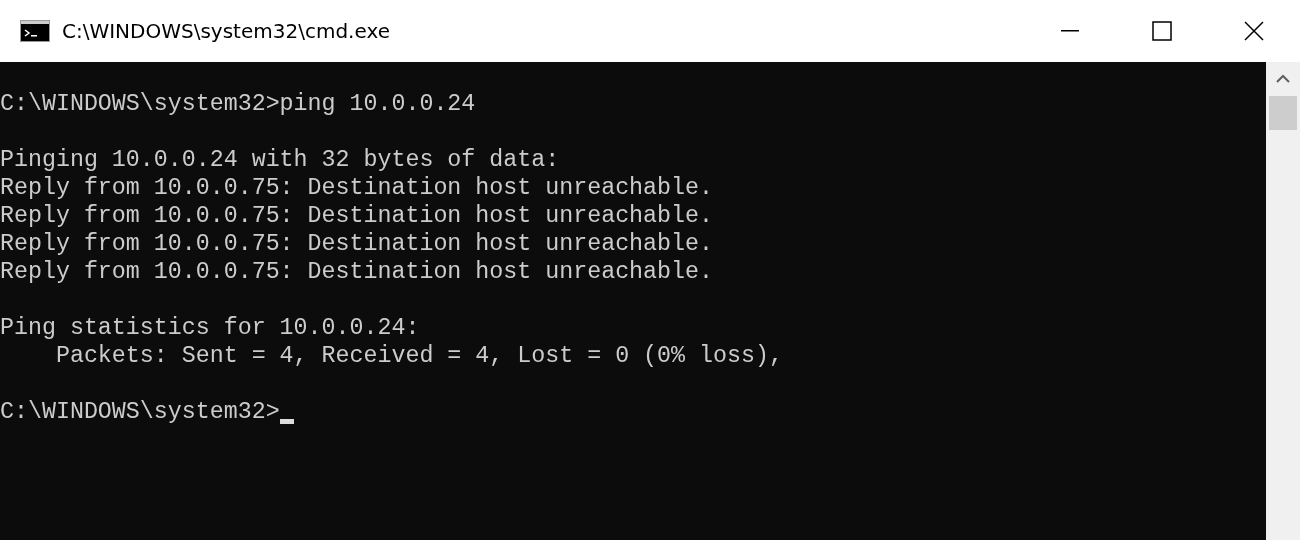 The width and height of the screenshot is (1300, 540). Describe the element at coordinates (1070, 31) in the screenshot. I see `minimize-icon` at that location.